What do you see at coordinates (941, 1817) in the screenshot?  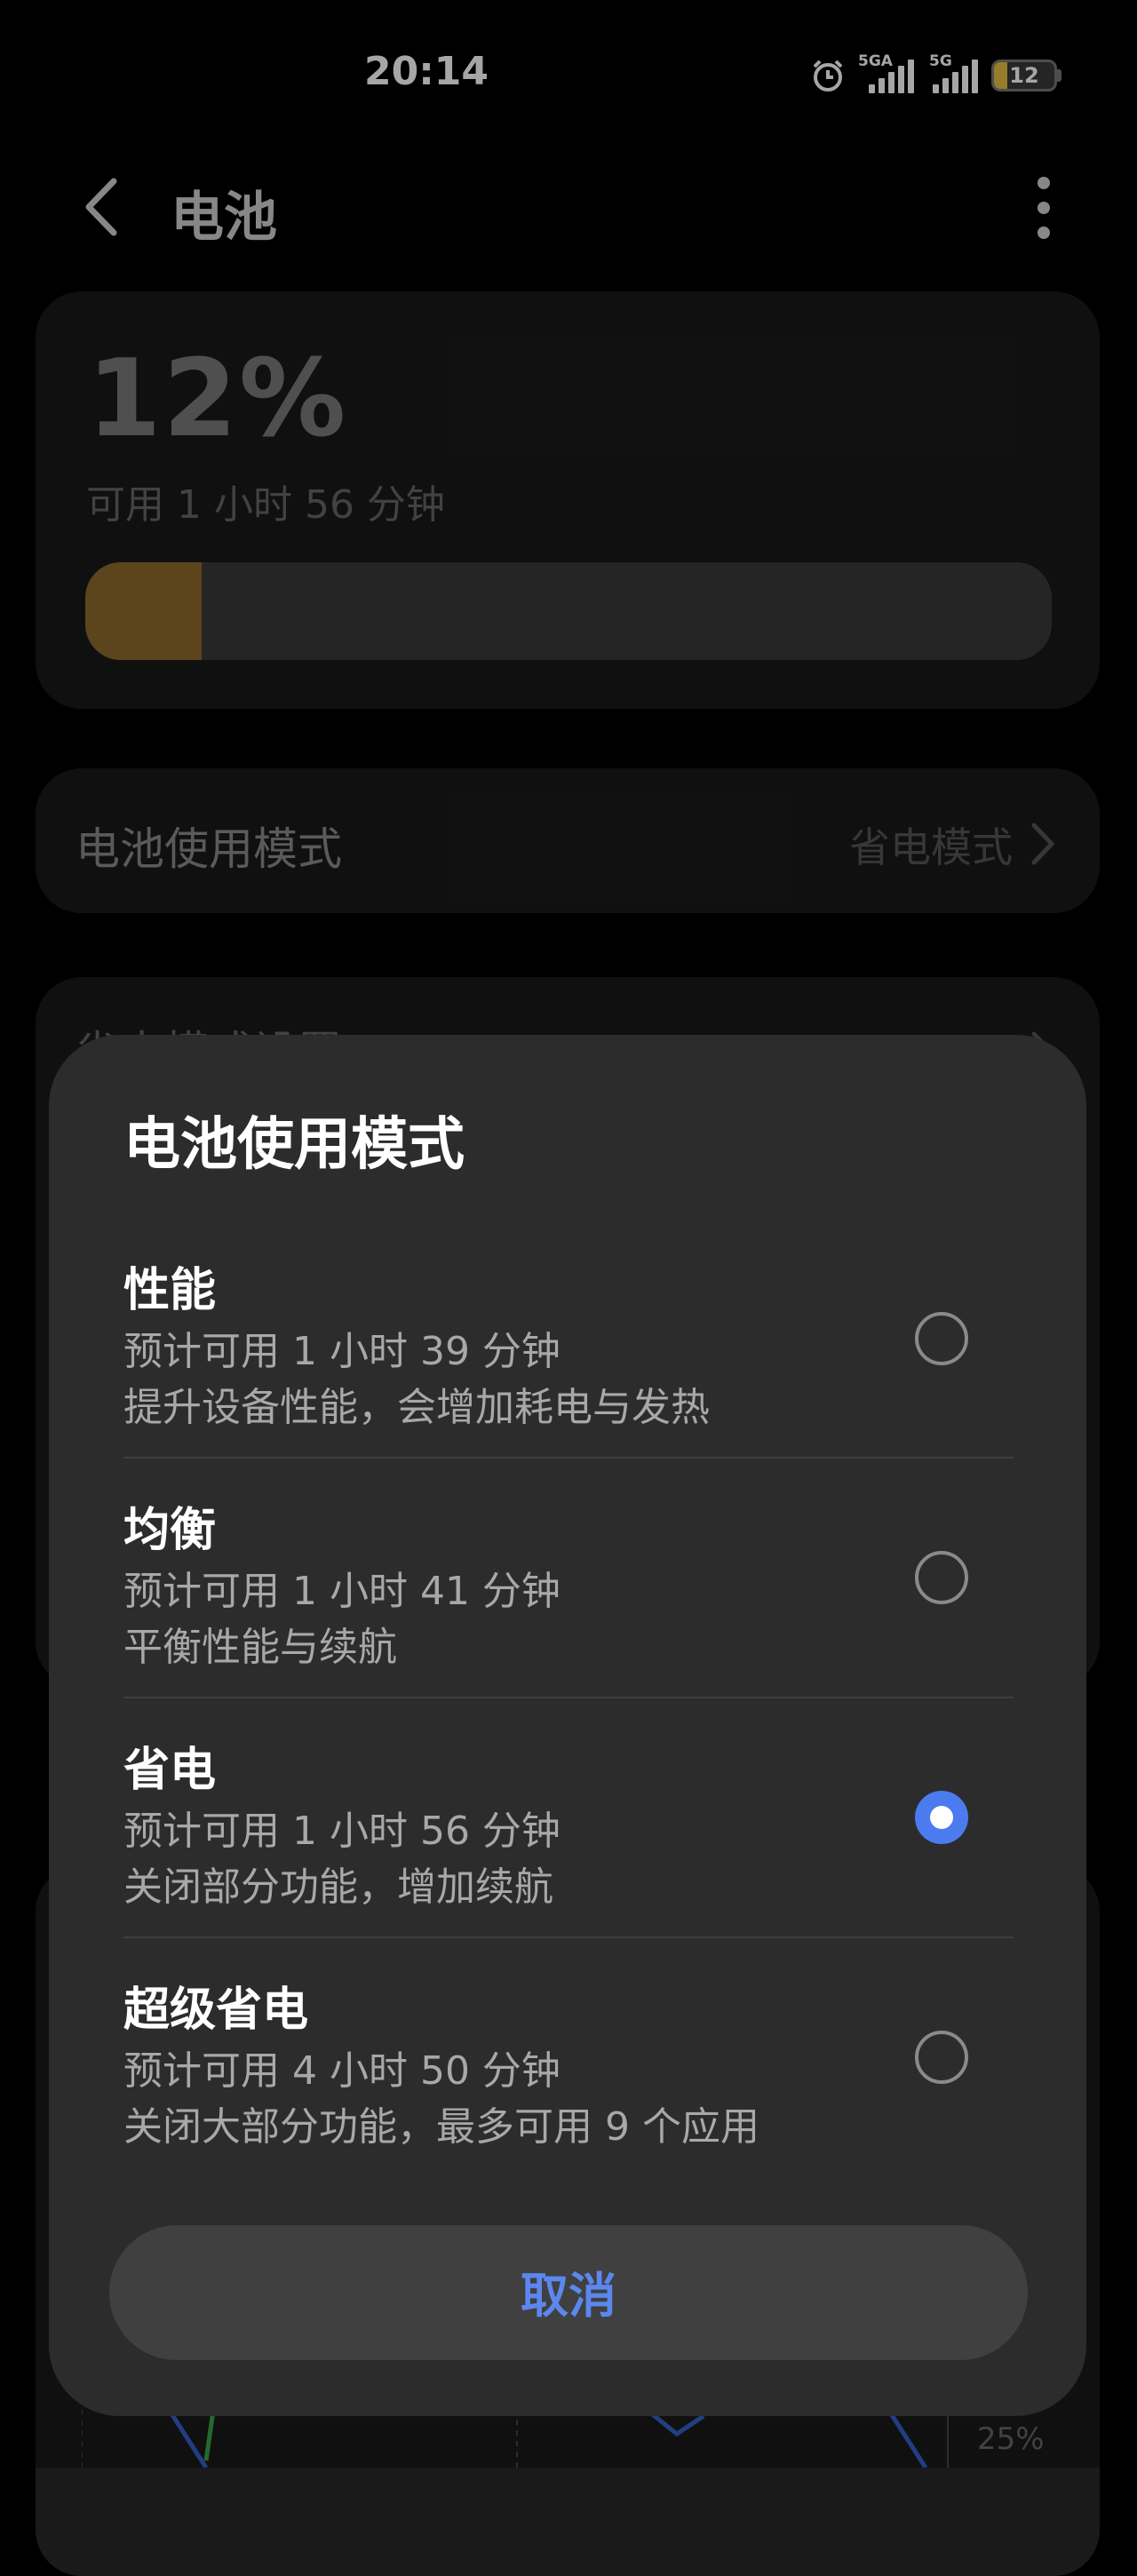 I see `option-power-saving-radio` at bounding box center [941, 1817].